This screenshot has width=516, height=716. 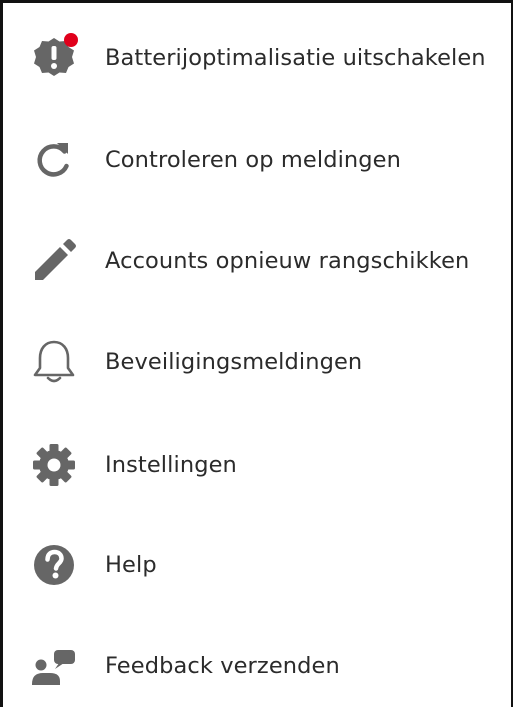 I want to click on menu-item-security-alerts: Beveiligingsmeldingen, so click(x=257, y=362).